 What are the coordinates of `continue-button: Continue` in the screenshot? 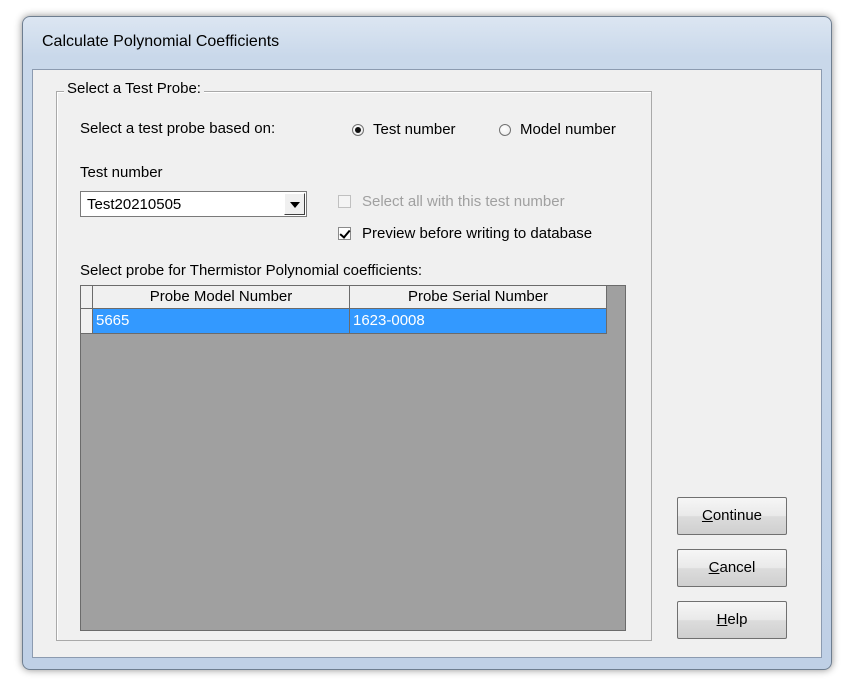 It's located at (732, 516).